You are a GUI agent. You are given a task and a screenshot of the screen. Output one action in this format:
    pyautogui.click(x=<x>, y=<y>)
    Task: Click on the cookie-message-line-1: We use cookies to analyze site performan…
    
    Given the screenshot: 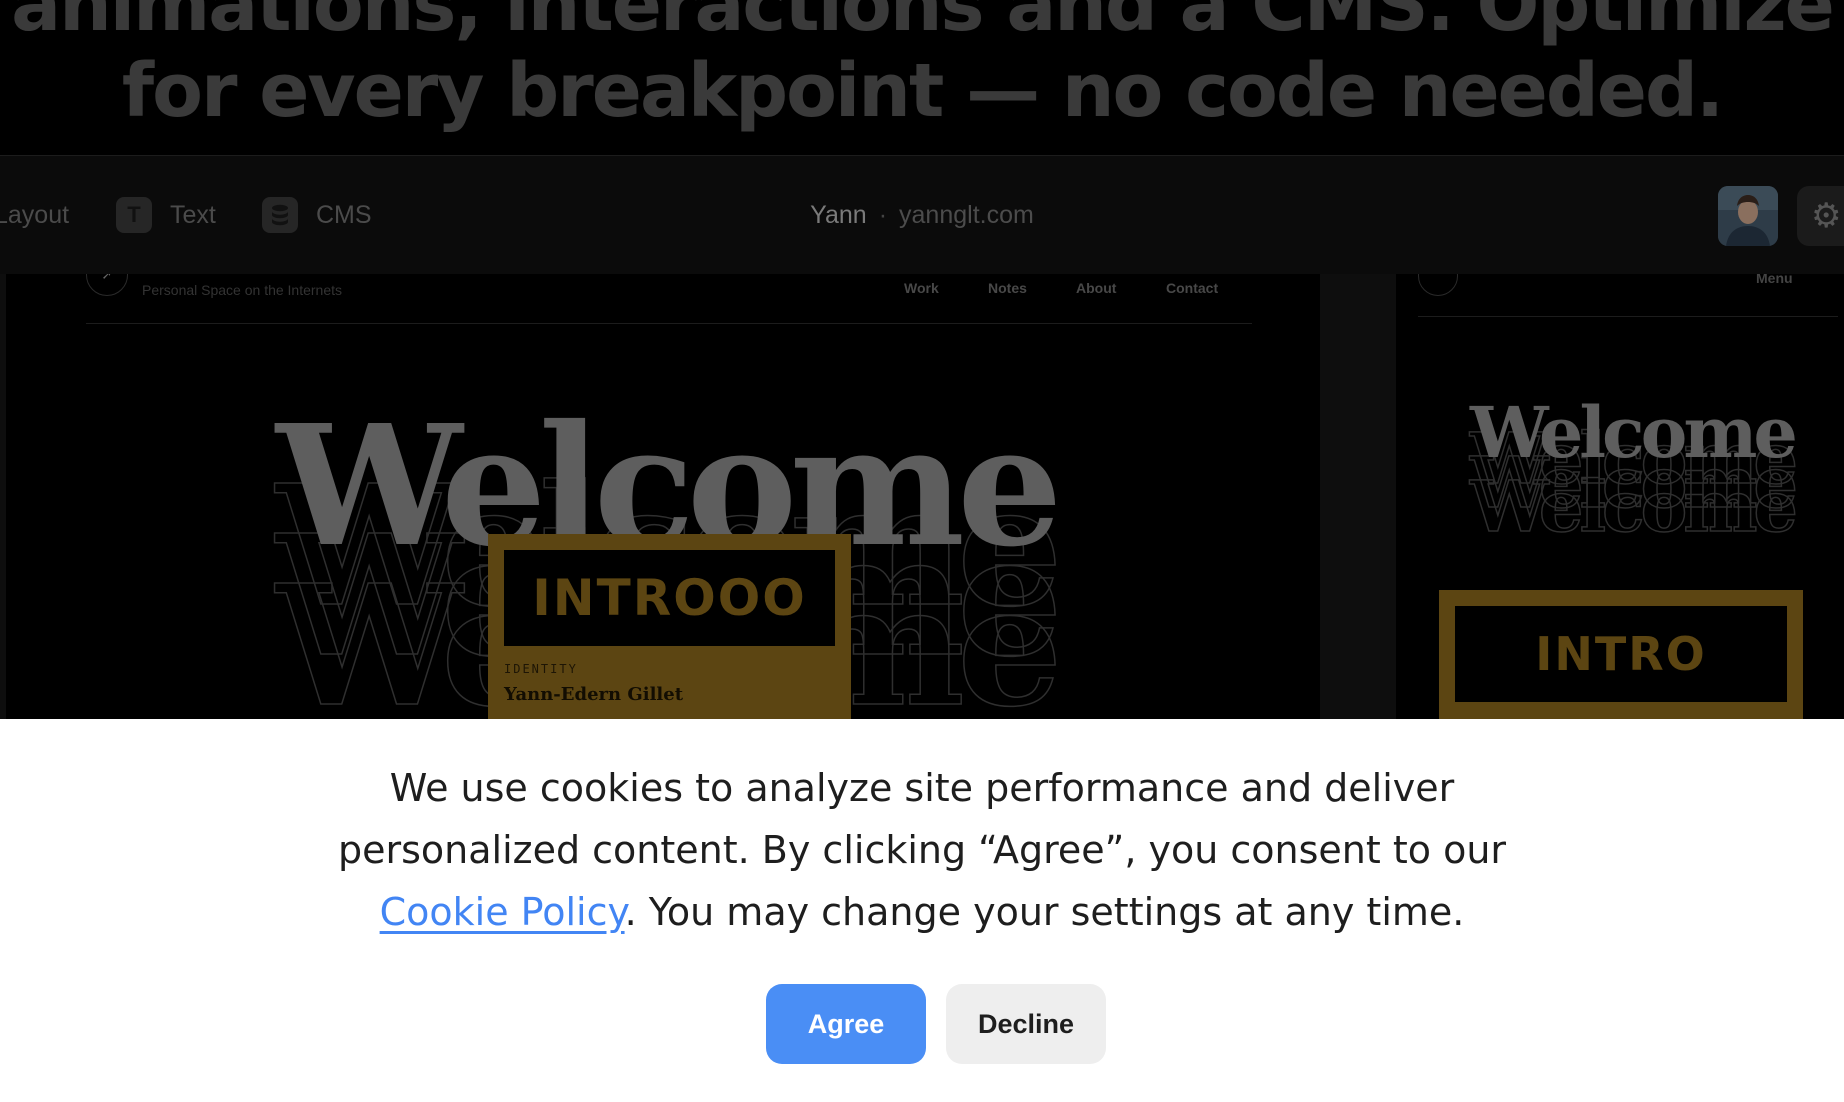 What is the action you would take?
    pyautogui.click(x=922, y=788)
    